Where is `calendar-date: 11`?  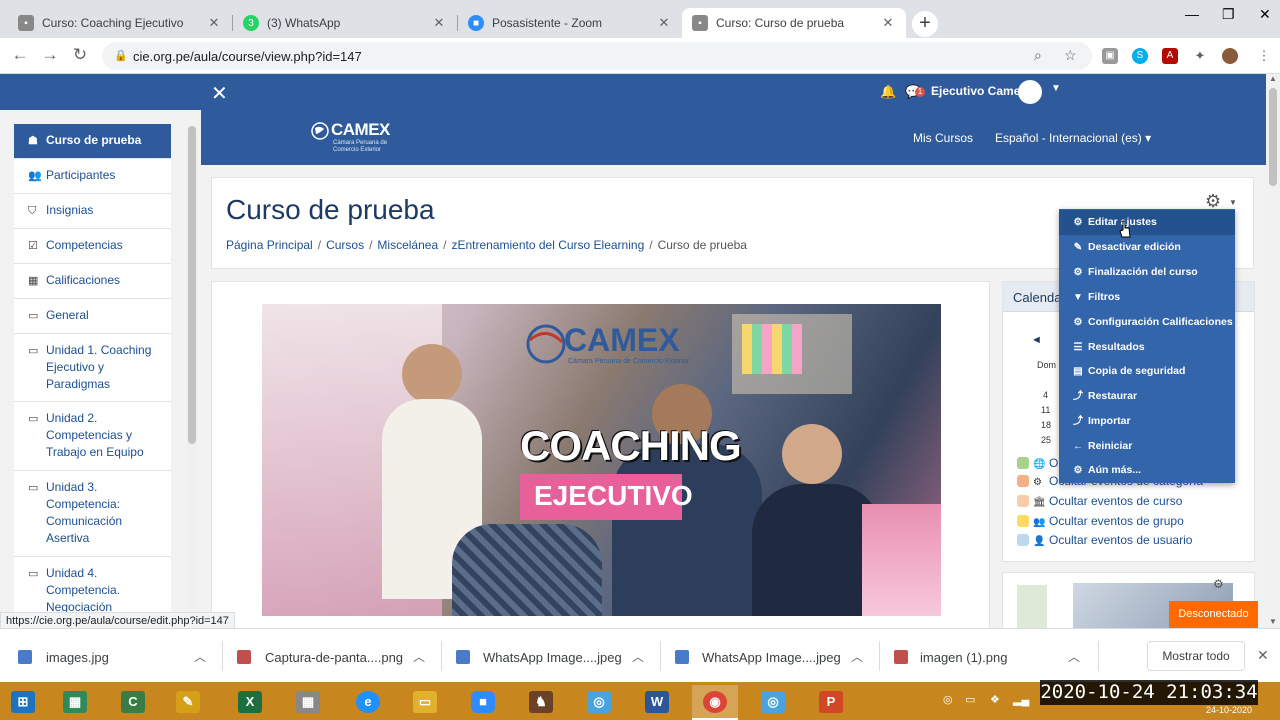
calendar-date: 11 is located at coordinates (1045, 410).